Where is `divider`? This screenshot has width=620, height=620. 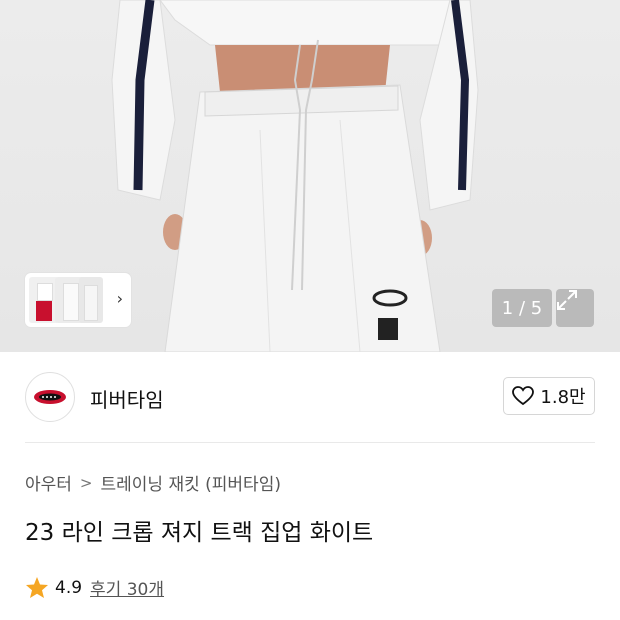 divider is located at coordinates (310, 442).